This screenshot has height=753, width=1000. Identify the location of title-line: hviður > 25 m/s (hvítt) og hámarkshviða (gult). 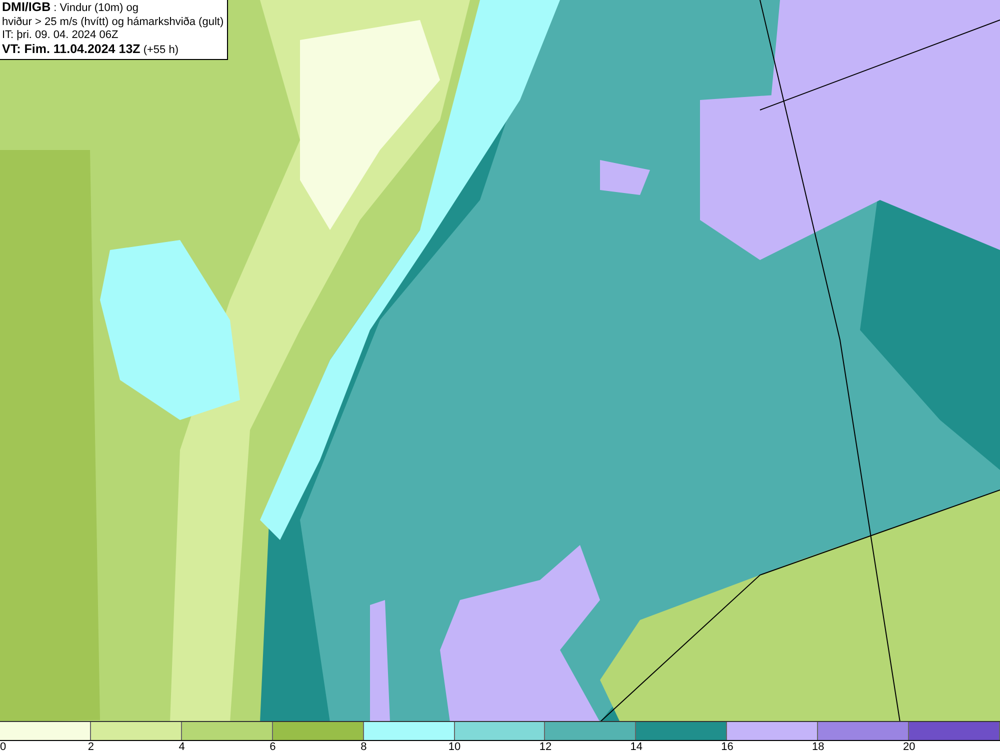
(113, 22).